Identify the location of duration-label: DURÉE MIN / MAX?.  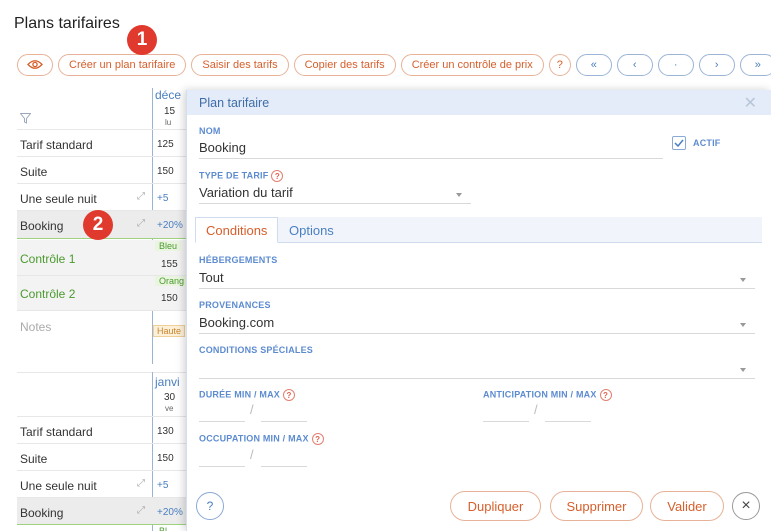
(247, 395).